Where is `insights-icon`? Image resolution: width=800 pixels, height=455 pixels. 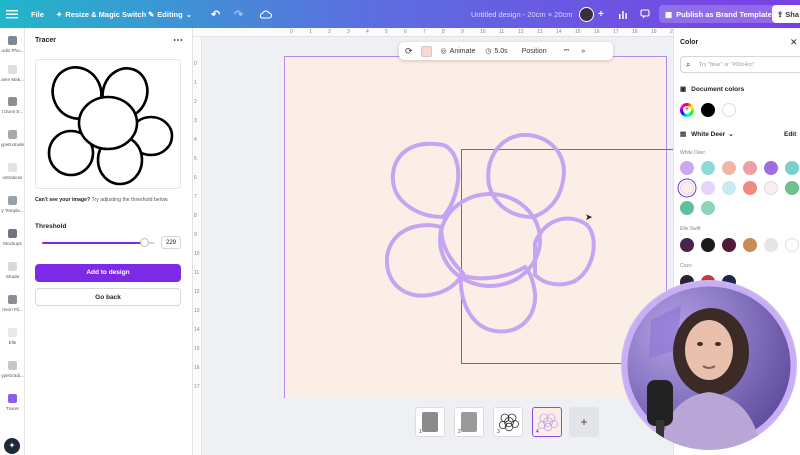
insights-icon is located at coordinates (623, 14).